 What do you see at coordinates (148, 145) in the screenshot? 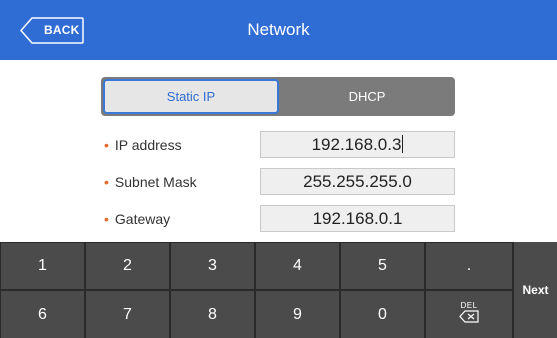
I see `ip-address-label: IP address` at bounding box center [148, 145].